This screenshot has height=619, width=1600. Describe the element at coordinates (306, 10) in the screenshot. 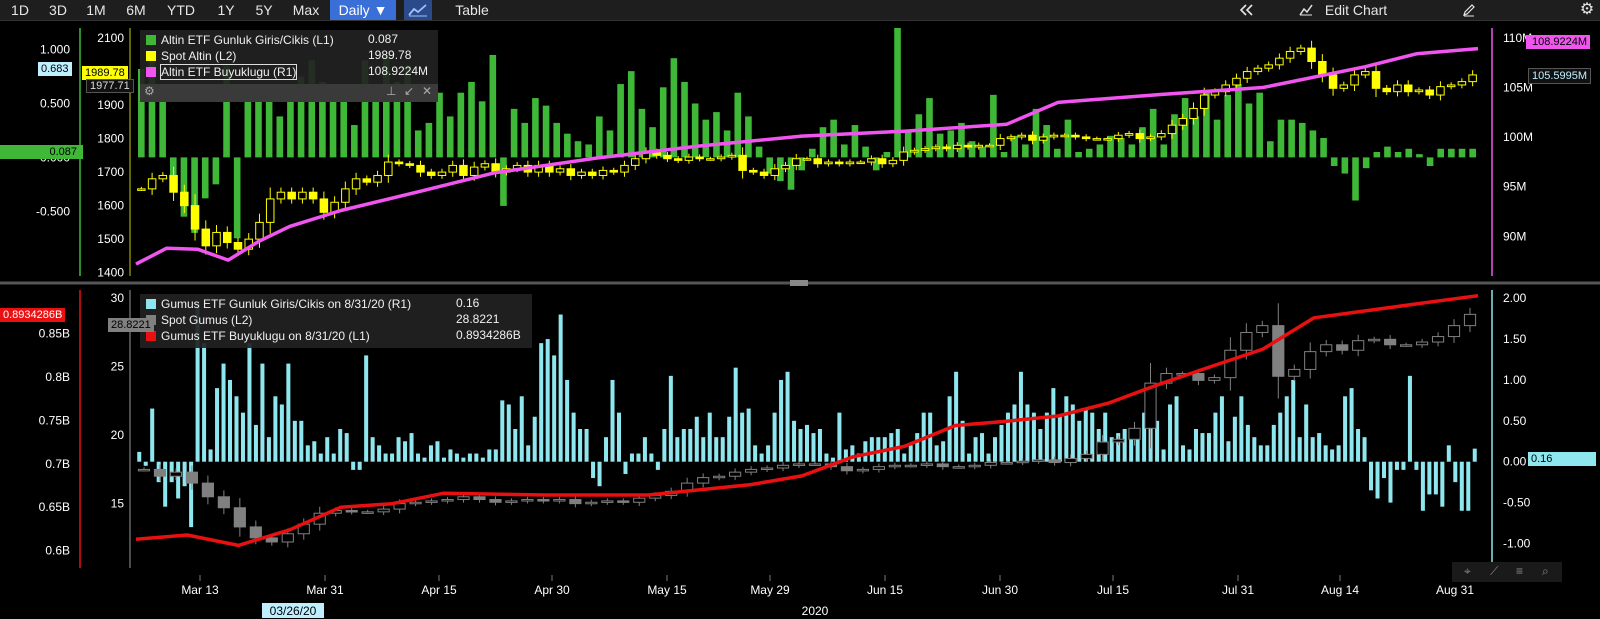

I see `range-max-button: Max` at that location.